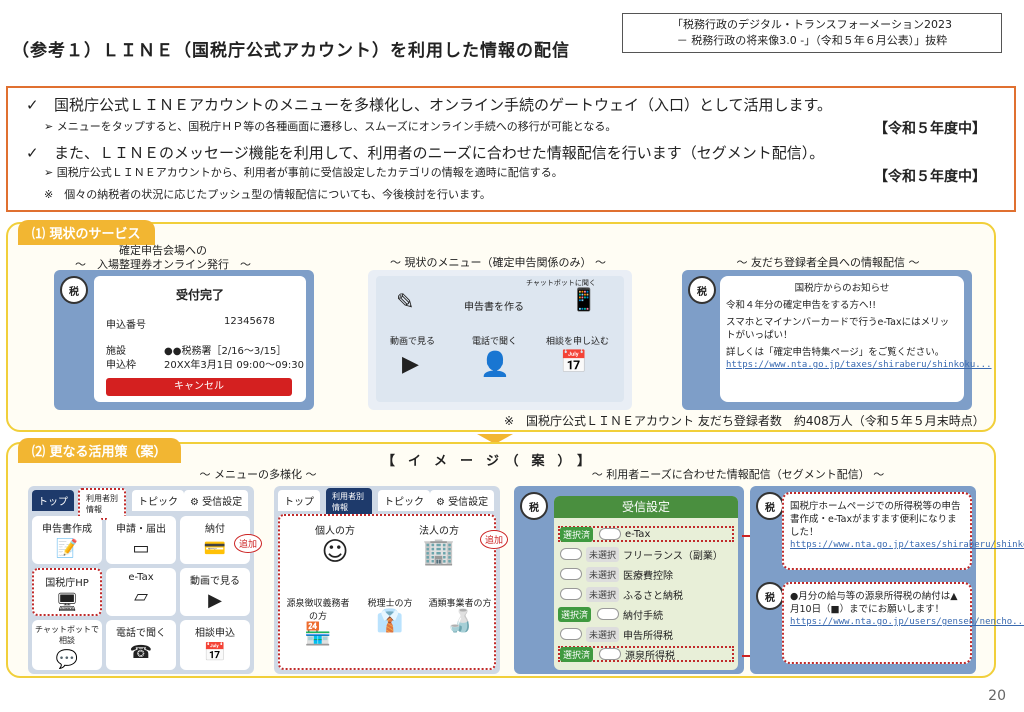 The image size is (1024, 712). What do you see at coordinates (141, 548) in the screenshot?
I see `form-icon: ▭` at bounding box center [141, 548].